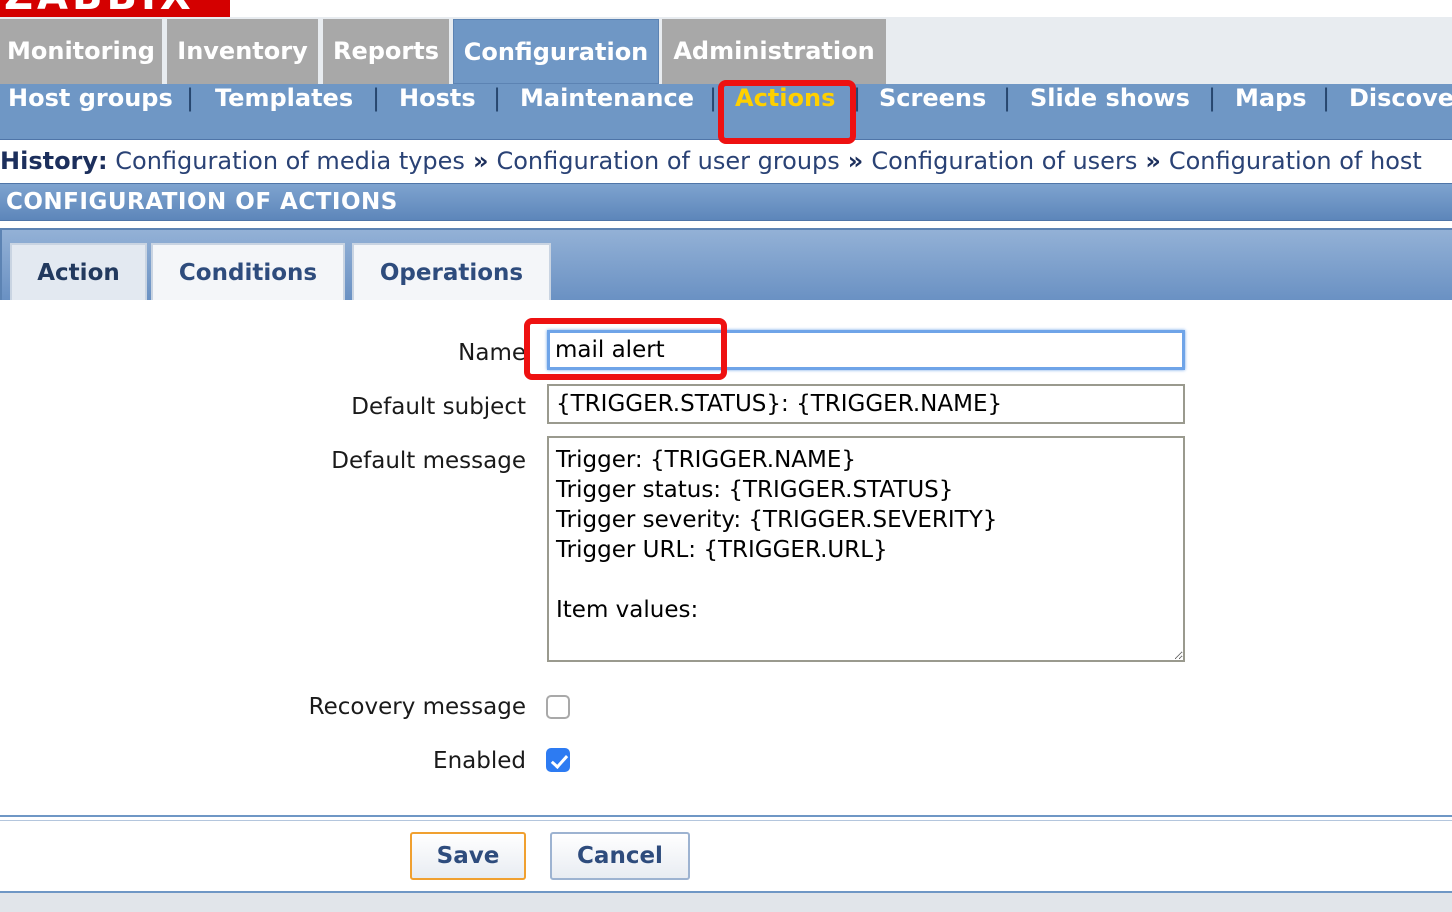 The height and width of the screenshot is (912, 1452). I want to click on main-menu-inventory: Inventory, so click(242, 51).